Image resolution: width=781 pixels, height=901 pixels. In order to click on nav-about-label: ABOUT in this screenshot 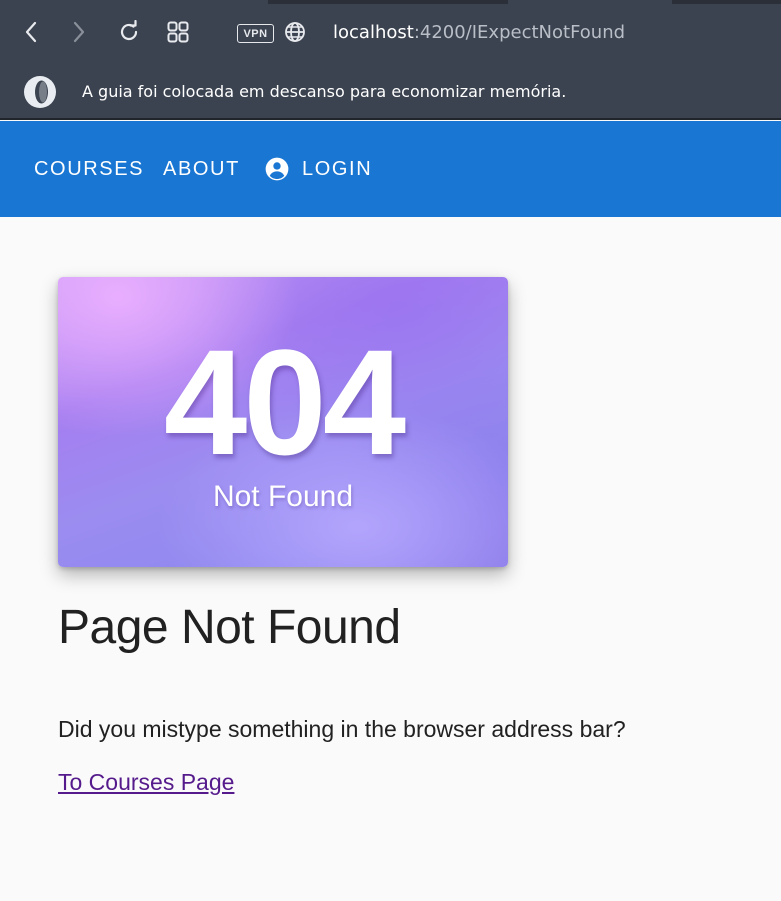, I will do `click(201, 168)`.